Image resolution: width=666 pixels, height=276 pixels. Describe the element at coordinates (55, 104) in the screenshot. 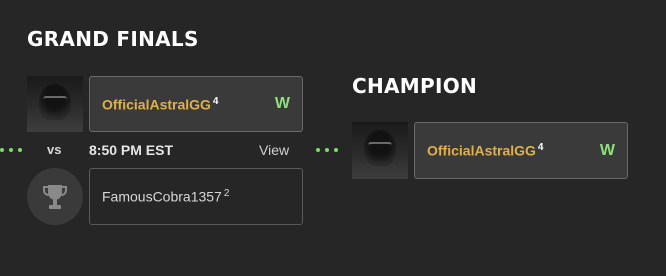

I see `avatar-top-player` at that location.